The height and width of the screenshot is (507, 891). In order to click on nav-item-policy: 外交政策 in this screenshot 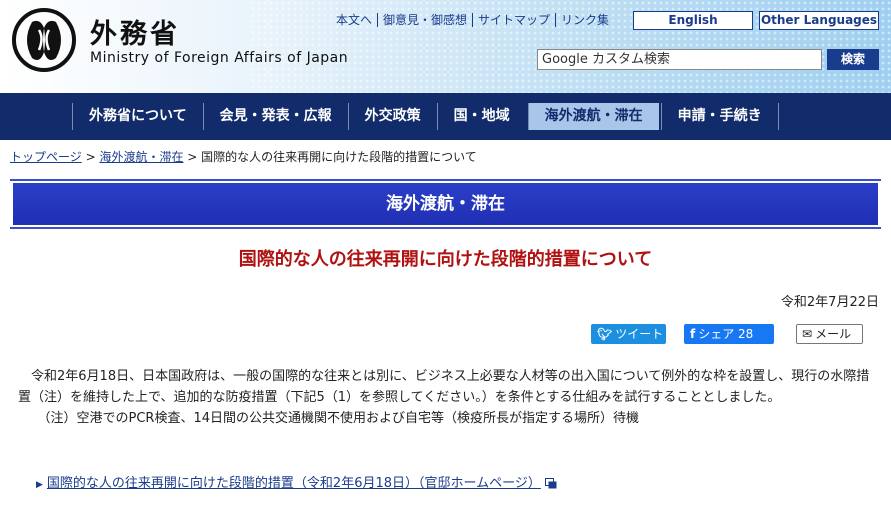, I will do `click(392, 116)`.